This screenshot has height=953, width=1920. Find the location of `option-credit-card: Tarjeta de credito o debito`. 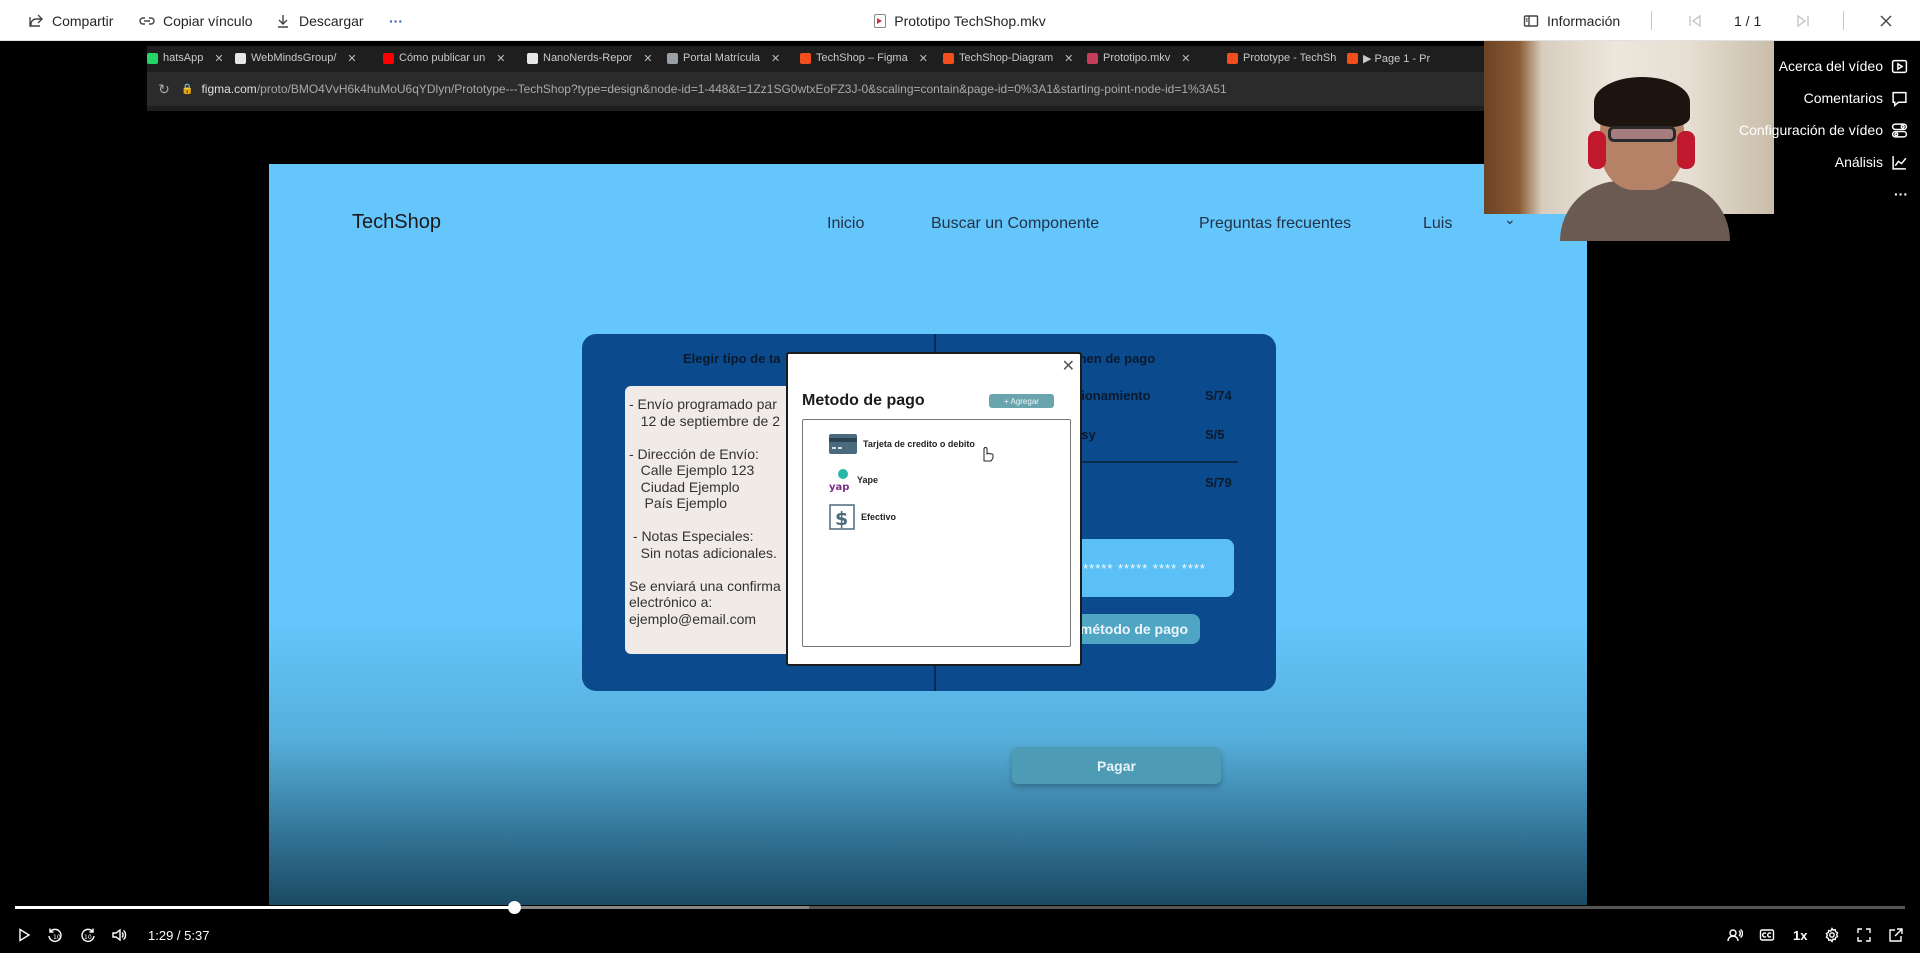

option-credit-card: Tarjeta de credito o debito is located at coordinates (902, 444).